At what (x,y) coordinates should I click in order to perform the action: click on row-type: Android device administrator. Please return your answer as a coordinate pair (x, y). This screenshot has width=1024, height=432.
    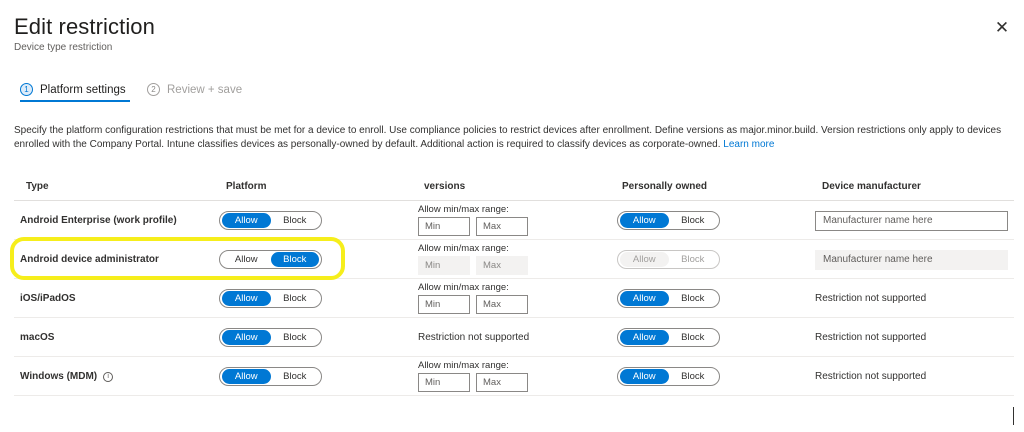
    Looking at the image, I should click on (89, 259).